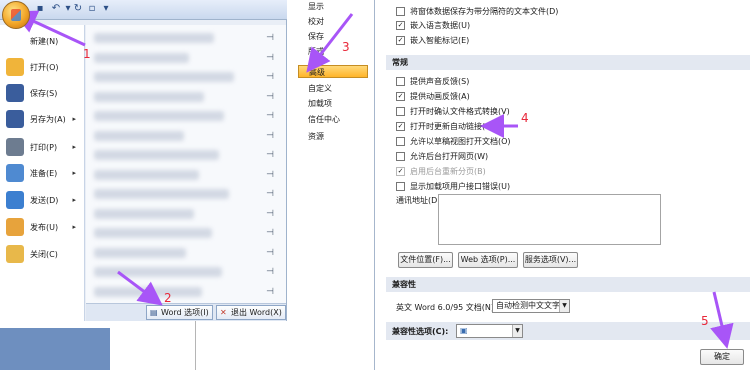 The width and height of the screenshot is (750, 370). What do you see at coordinates (43, 93) in the screenshot?
I see `office-menu-item: 保存(S)` at bounding box center [43, 93].